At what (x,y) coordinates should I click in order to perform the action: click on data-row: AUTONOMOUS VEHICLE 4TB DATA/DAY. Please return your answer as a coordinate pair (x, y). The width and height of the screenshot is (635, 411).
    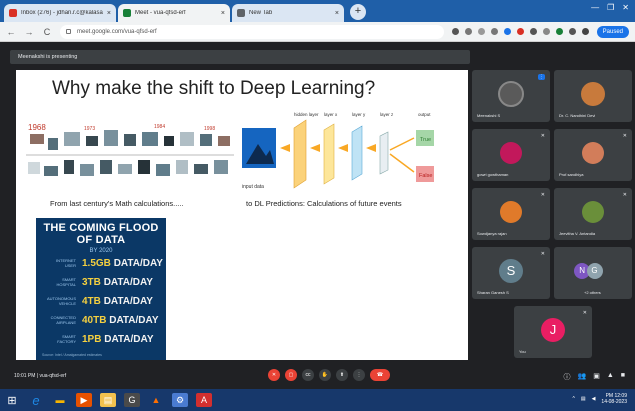
    Looking at the image, I should click on (101, 301).